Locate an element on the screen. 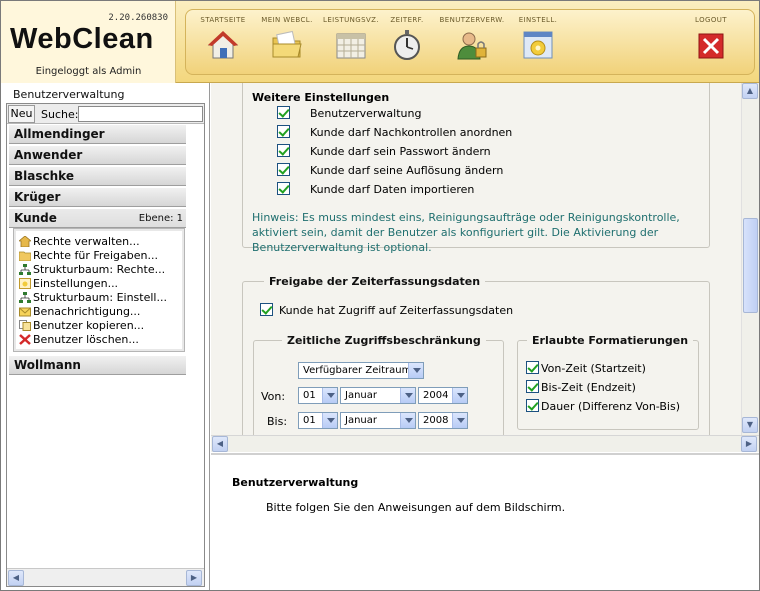 This screenshot has width=760, height=591. select-value: 2004 is located at coordinates (436, 395).